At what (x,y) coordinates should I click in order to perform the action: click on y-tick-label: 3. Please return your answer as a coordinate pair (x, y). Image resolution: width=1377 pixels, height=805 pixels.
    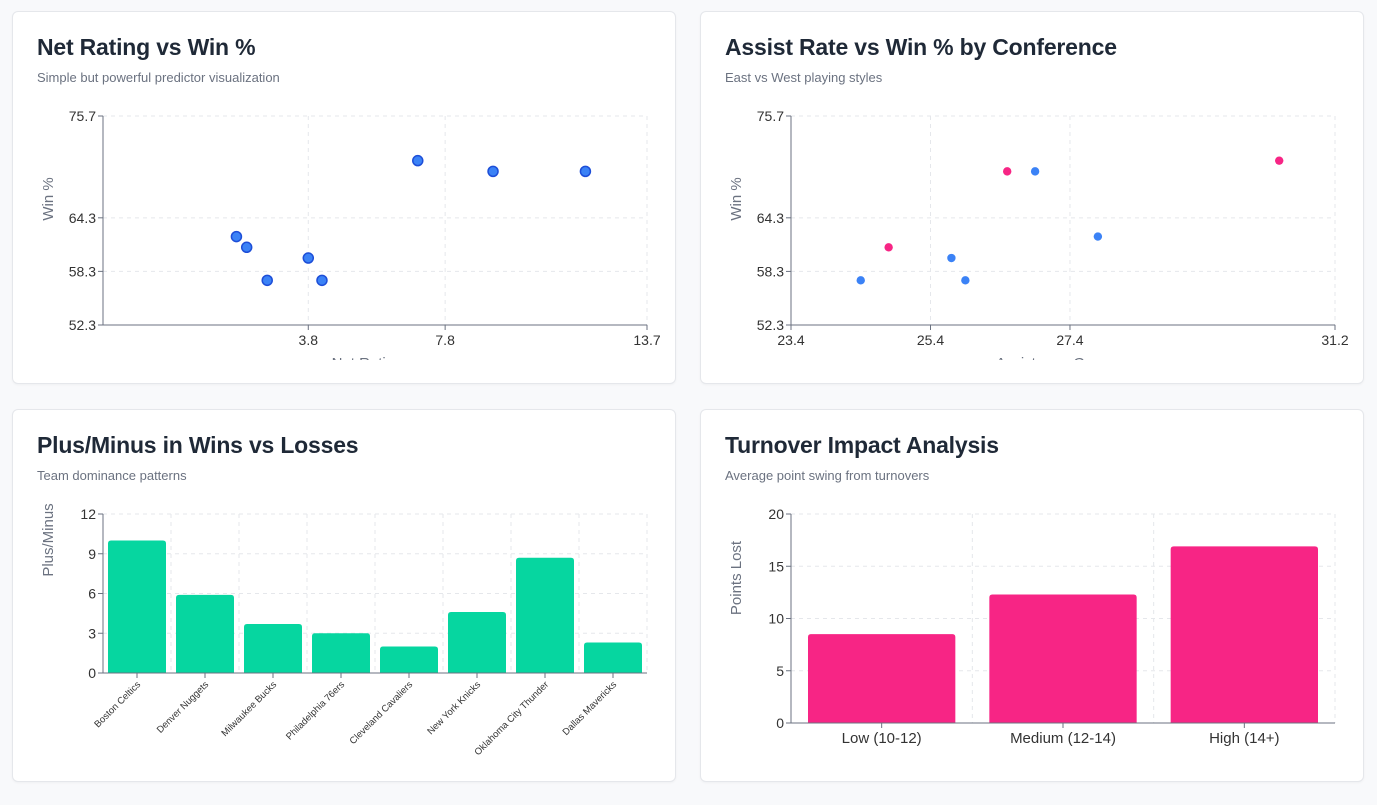
    Looking at the image, I should click on (92, 633).